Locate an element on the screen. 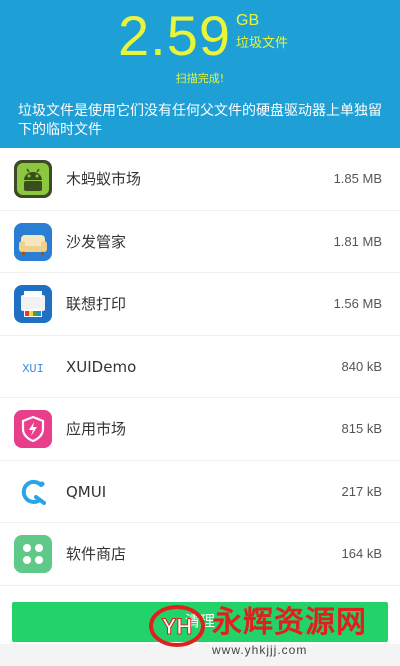  qmui-logo-icon is located at coordinates (33, 491).